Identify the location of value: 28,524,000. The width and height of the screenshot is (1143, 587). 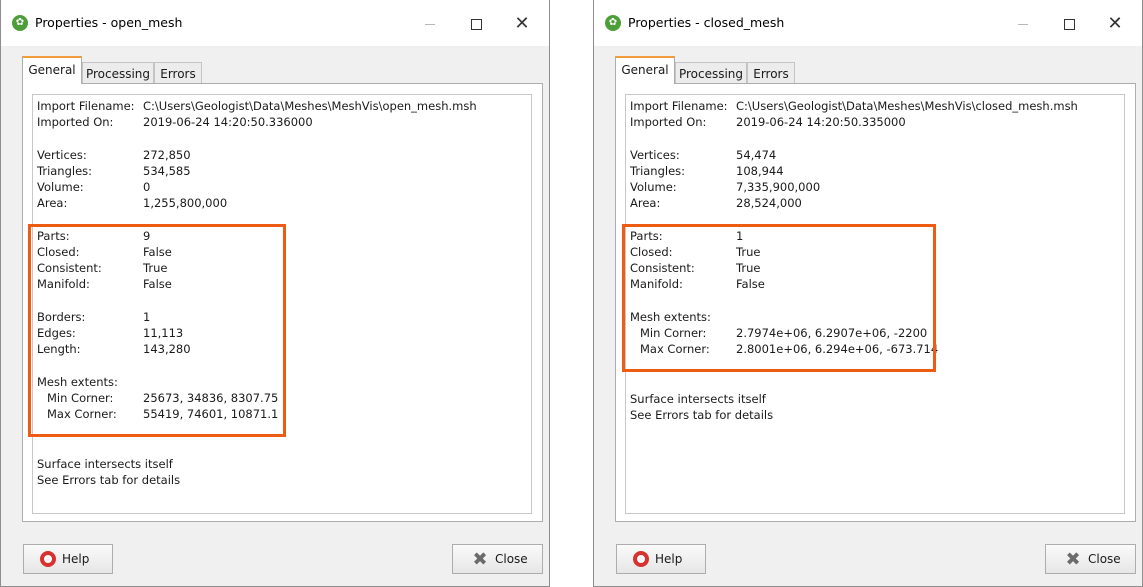
(769, 203).